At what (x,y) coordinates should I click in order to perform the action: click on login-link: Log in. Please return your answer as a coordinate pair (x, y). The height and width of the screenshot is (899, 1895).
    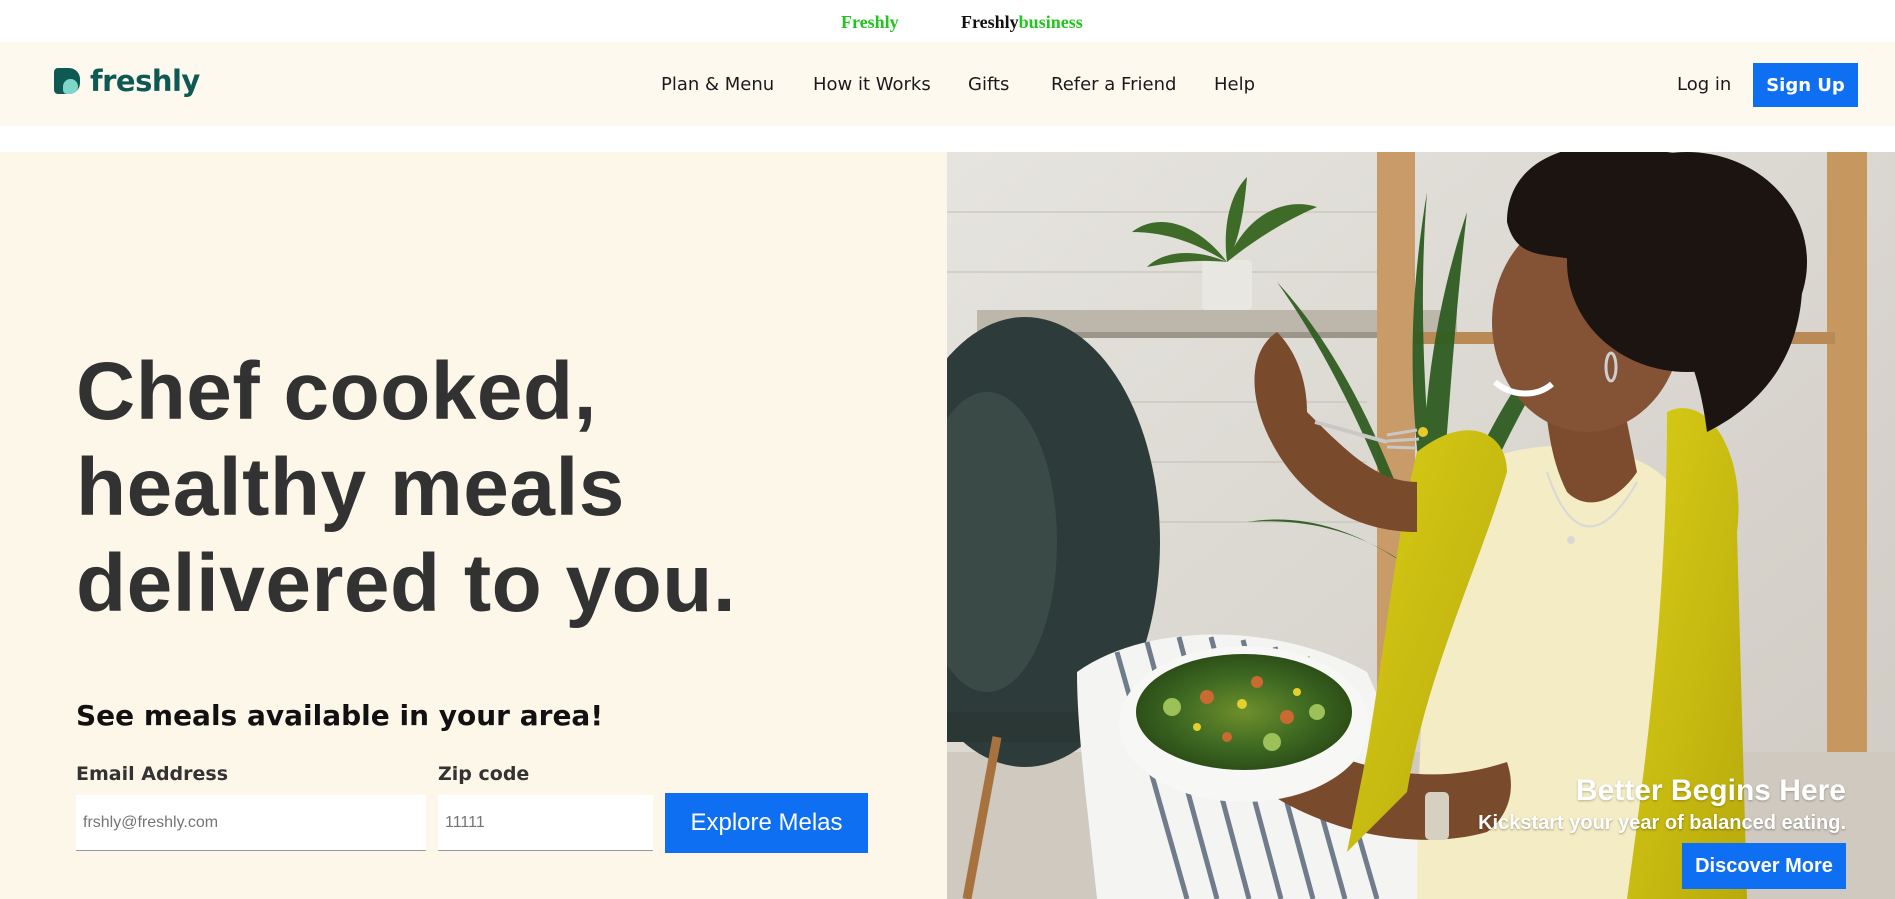
    Looking at the image, I should click on (1704, 84).